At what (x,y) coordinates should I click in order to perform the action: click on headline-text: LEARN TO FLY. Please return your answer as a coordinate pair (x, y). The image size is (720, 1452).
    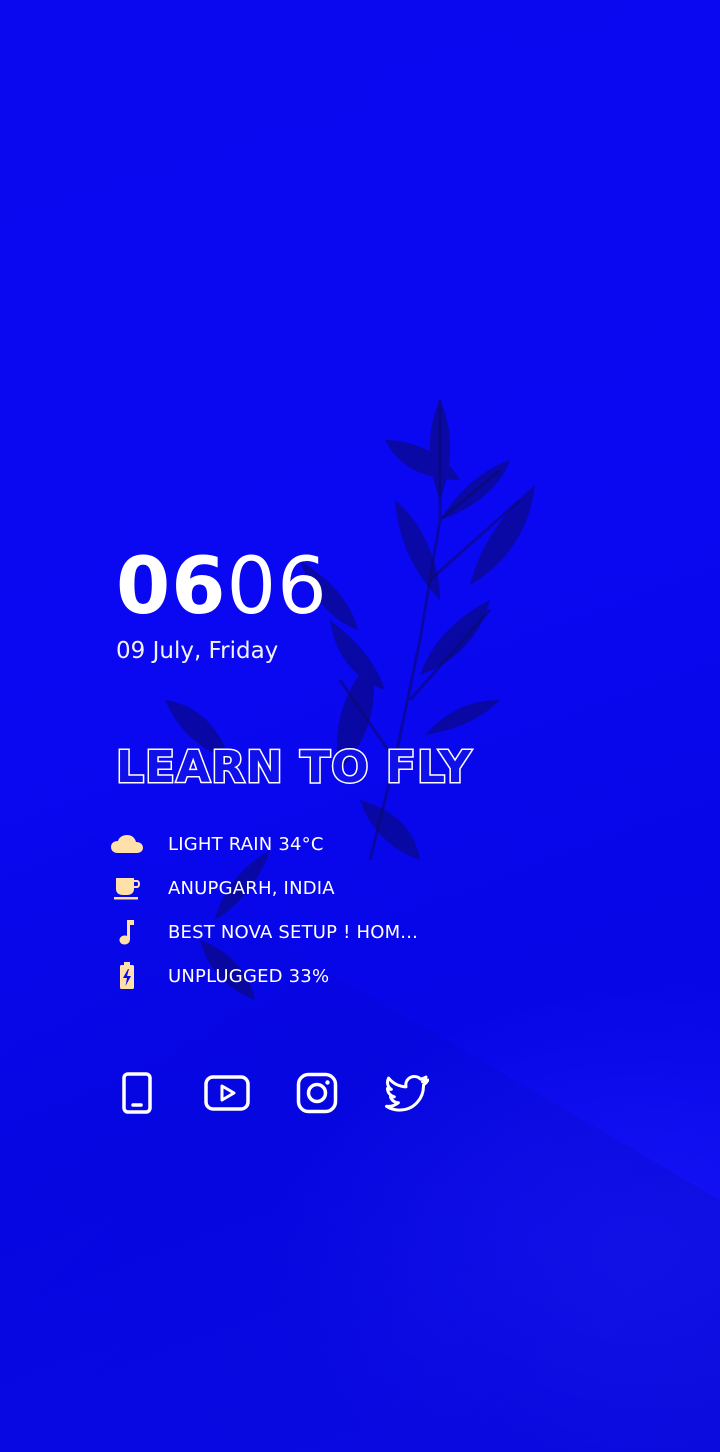
    Looking at the image, I should click on (293, 768).